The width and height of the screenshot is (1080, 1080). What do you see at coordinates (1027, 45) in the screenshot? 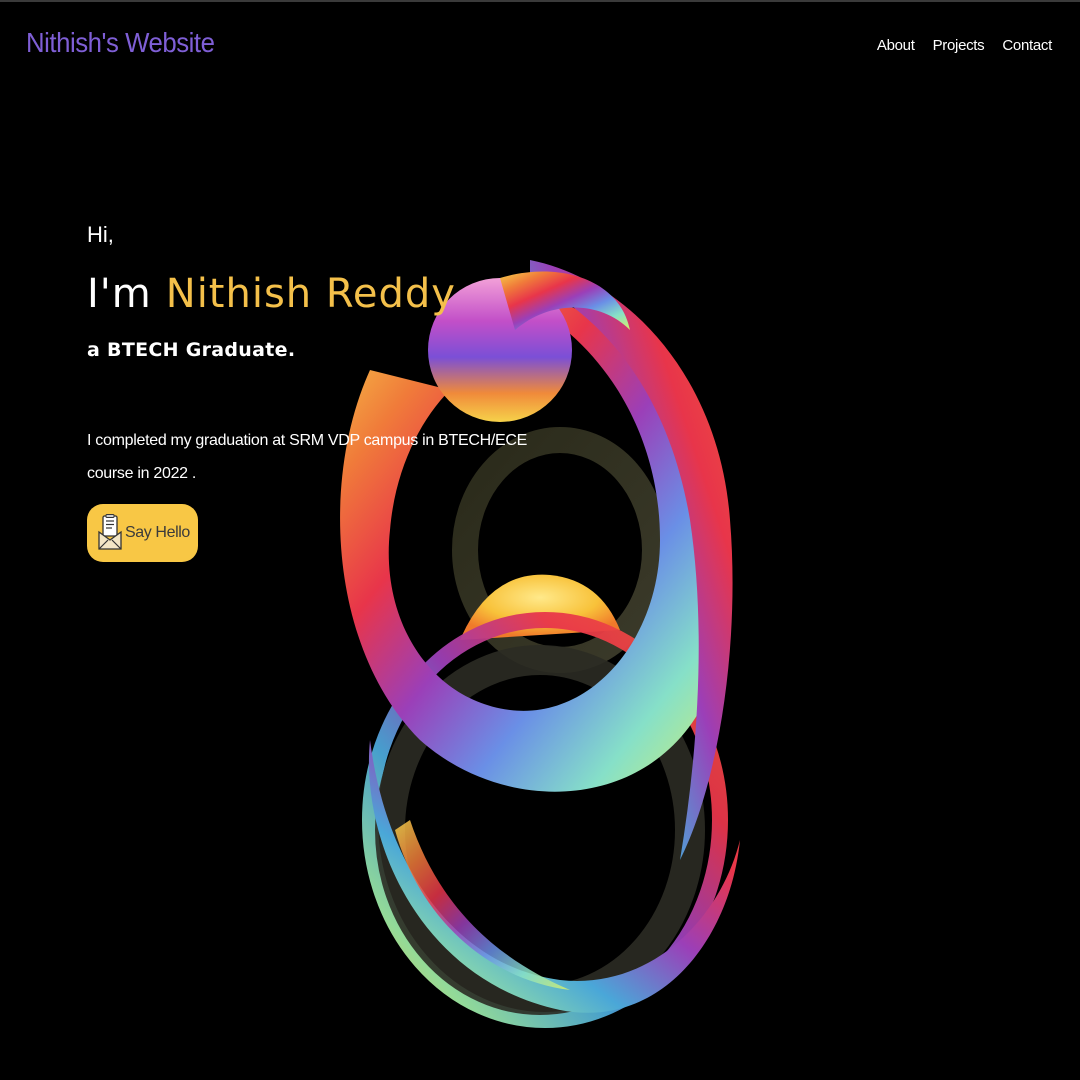
I see `nav-link-contact: Contact` at bounding box center [1027, 45].